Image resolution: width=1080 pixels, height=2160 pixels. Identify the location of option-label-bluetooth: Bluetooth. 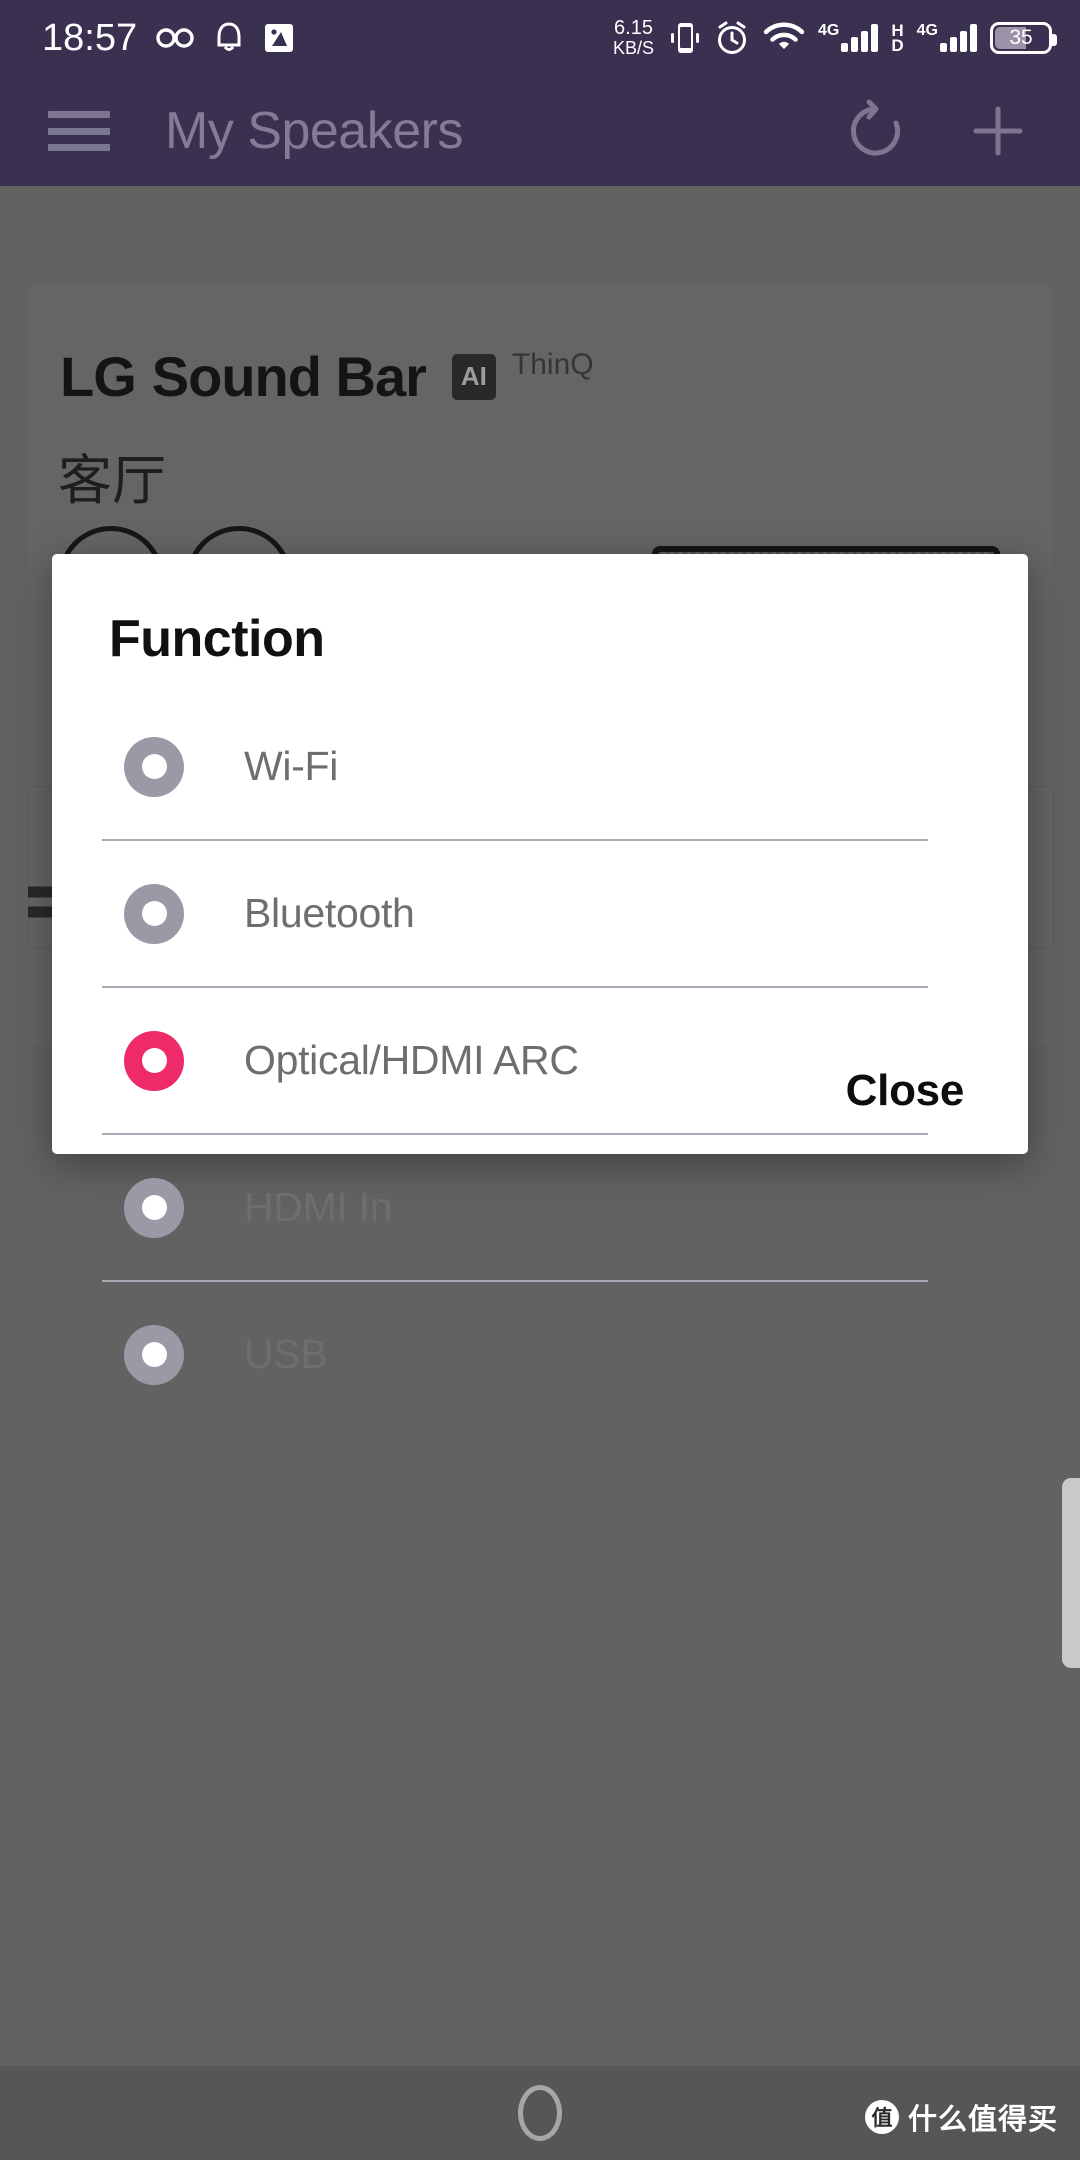
(329, 913).